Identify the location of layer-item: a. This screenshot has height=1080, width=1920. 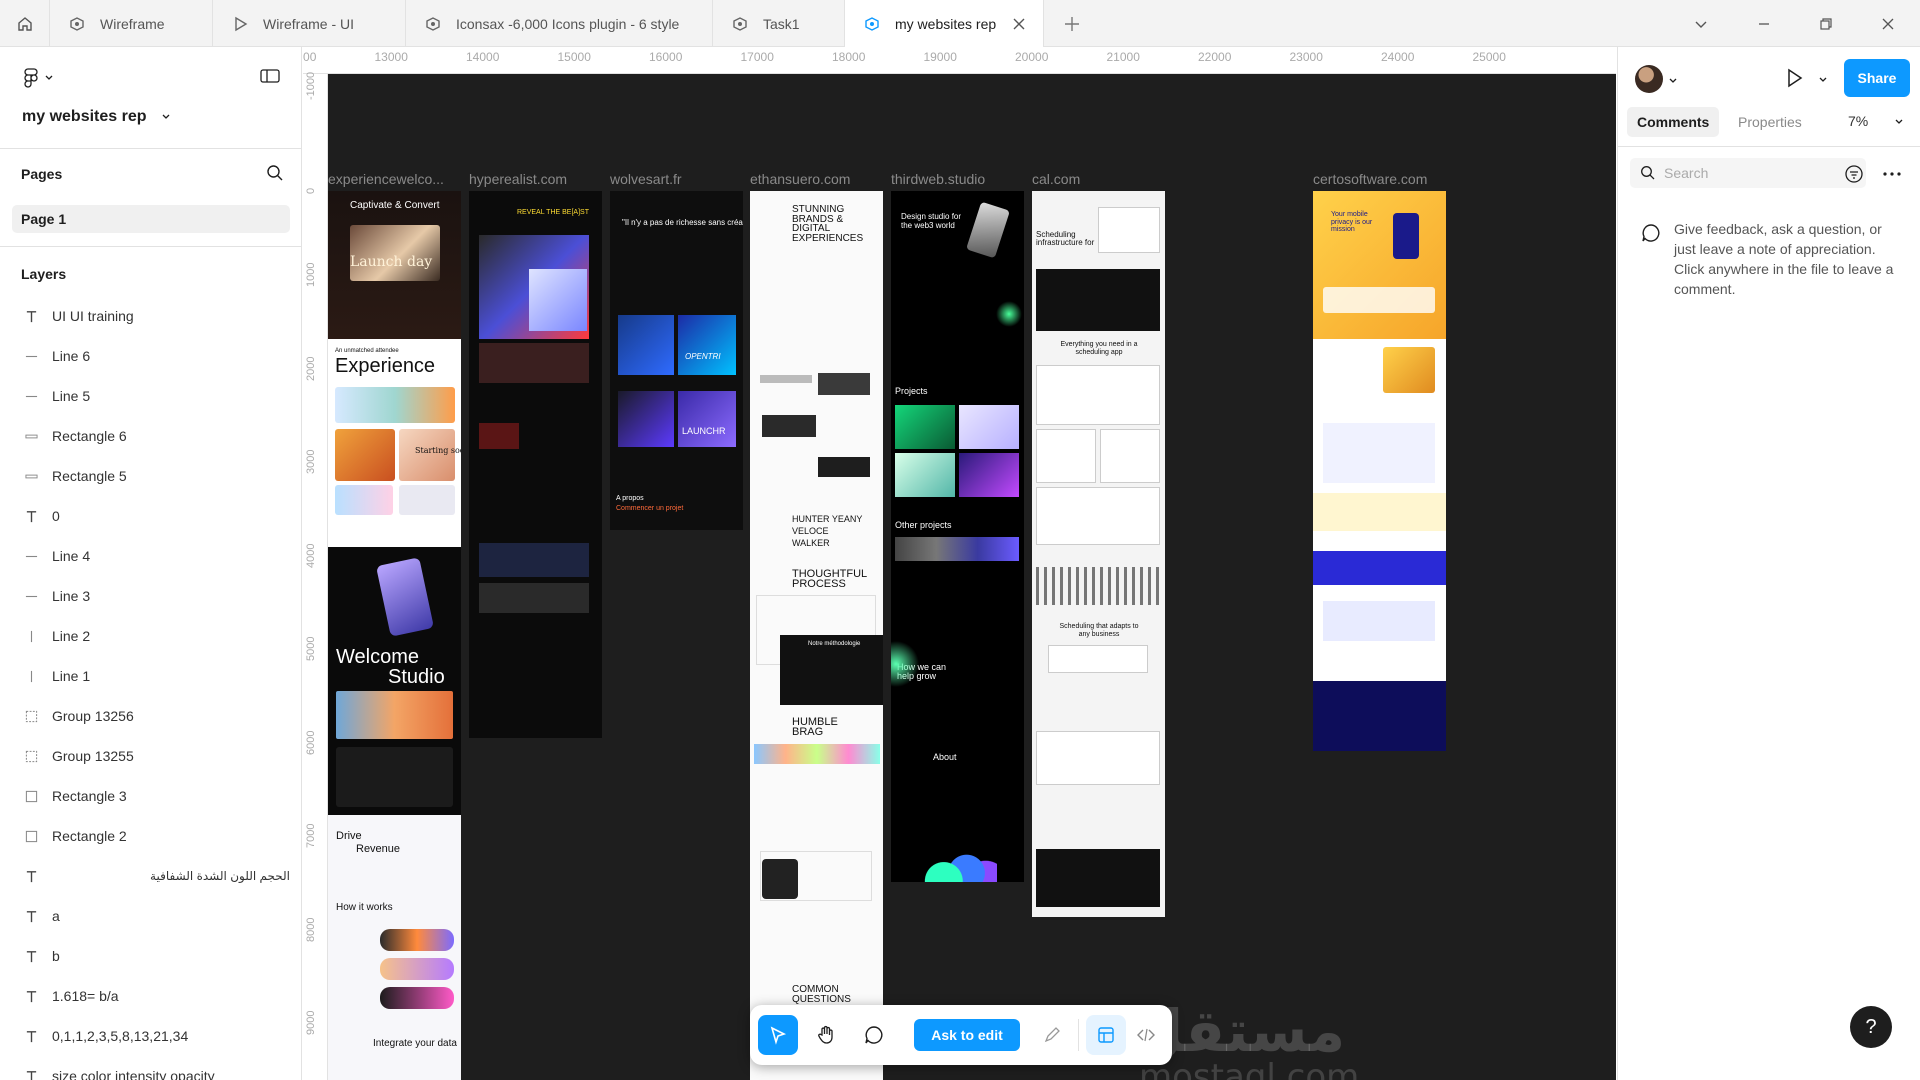
(151, 916).